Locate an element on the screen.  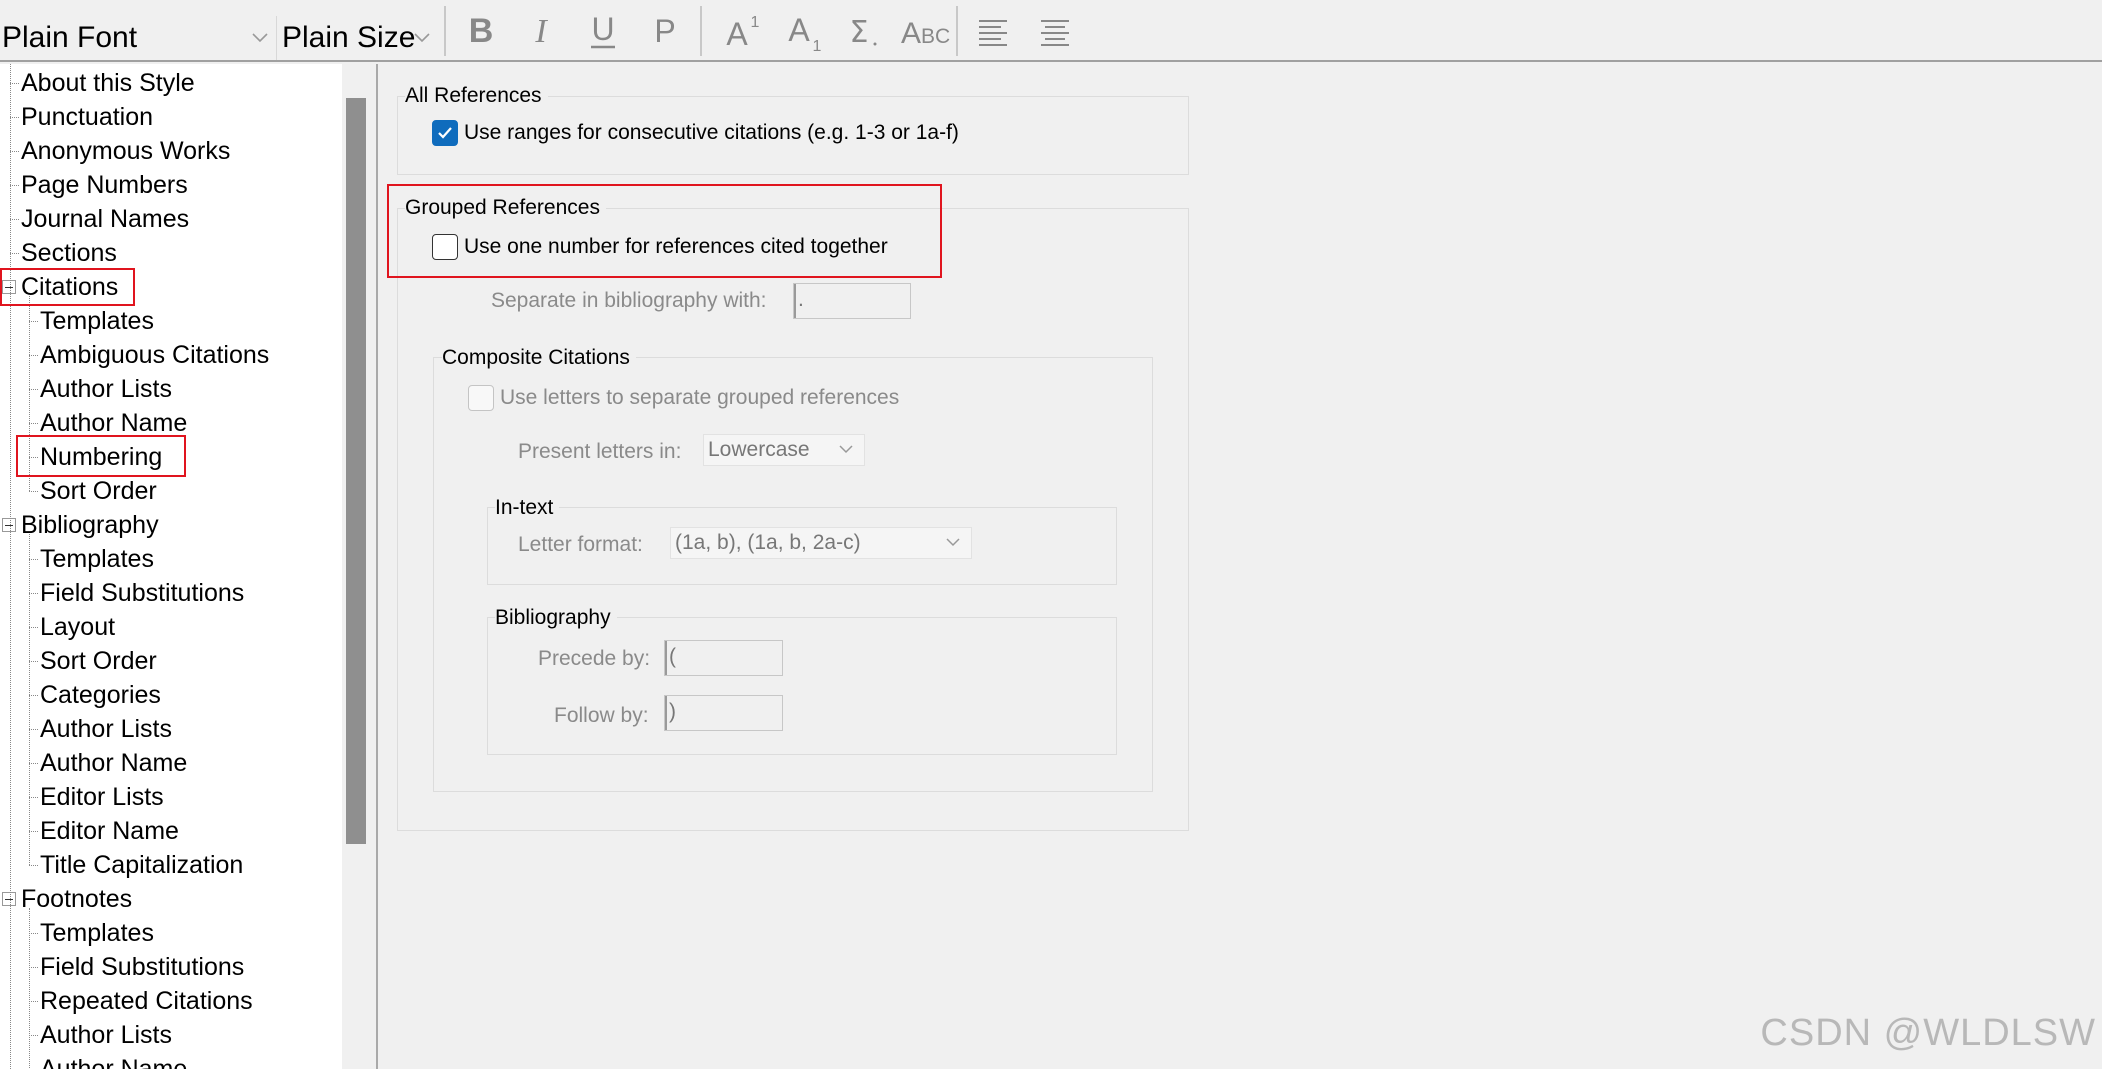
plain-button: P is located at coordinates (665, 31).